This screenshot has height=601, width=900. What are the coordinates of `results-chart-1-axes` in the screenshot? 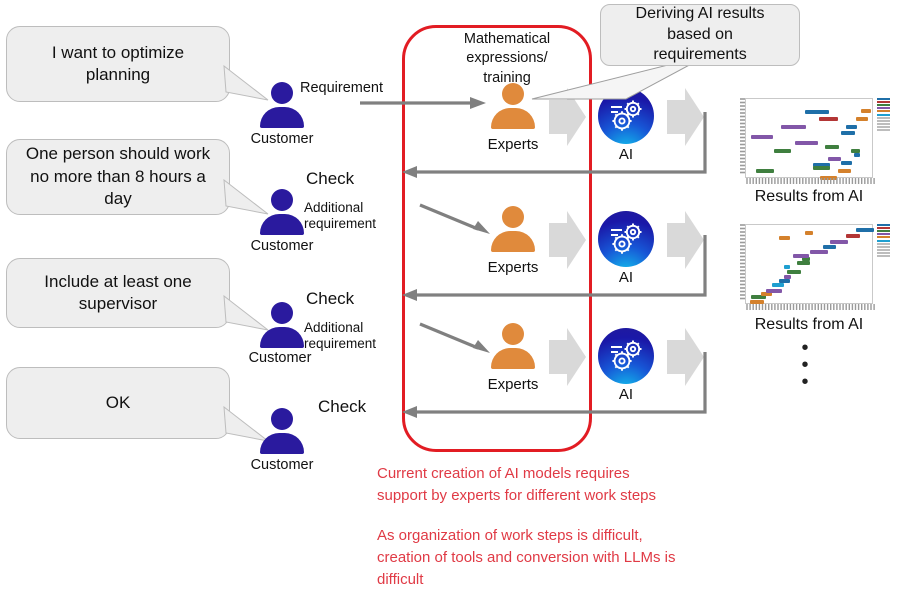 It's located at (807, 141).